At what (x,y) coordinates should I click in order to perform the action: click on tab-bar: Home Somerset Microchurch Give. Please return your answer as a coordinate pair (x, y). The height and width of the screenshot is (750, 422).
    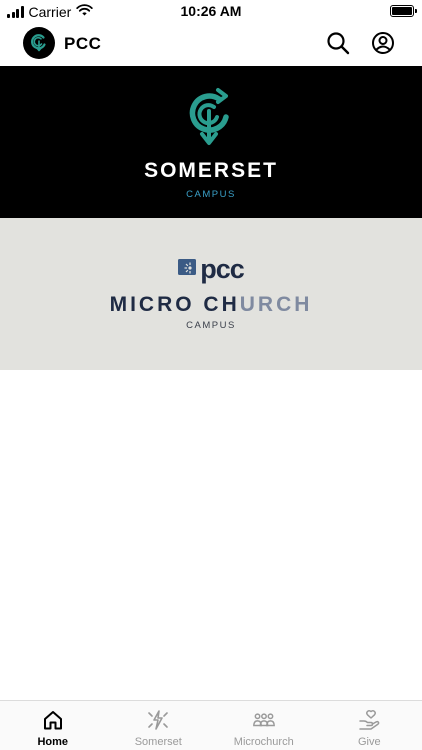
    Looking at the image, I should click on (211, 725).